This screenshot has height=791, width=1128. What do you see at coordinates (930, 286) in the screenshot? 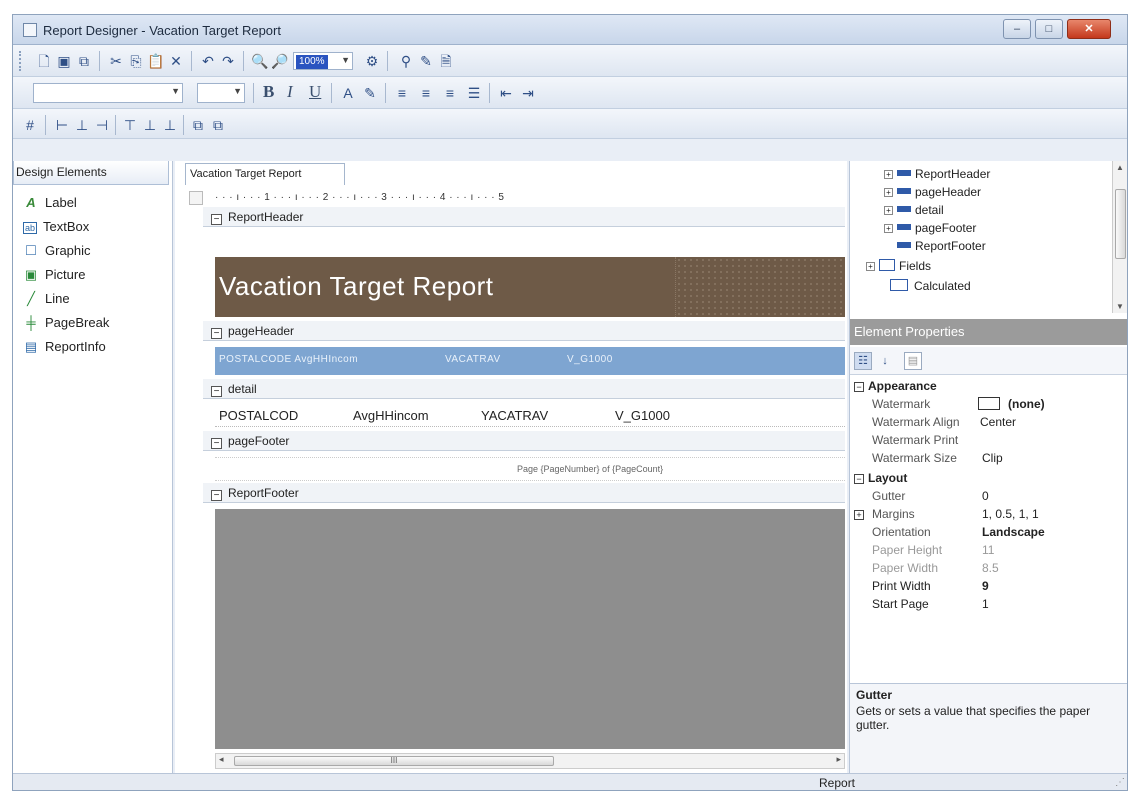
I see `tree-node-calculated: Calculated` at bounding box center [930, 286].